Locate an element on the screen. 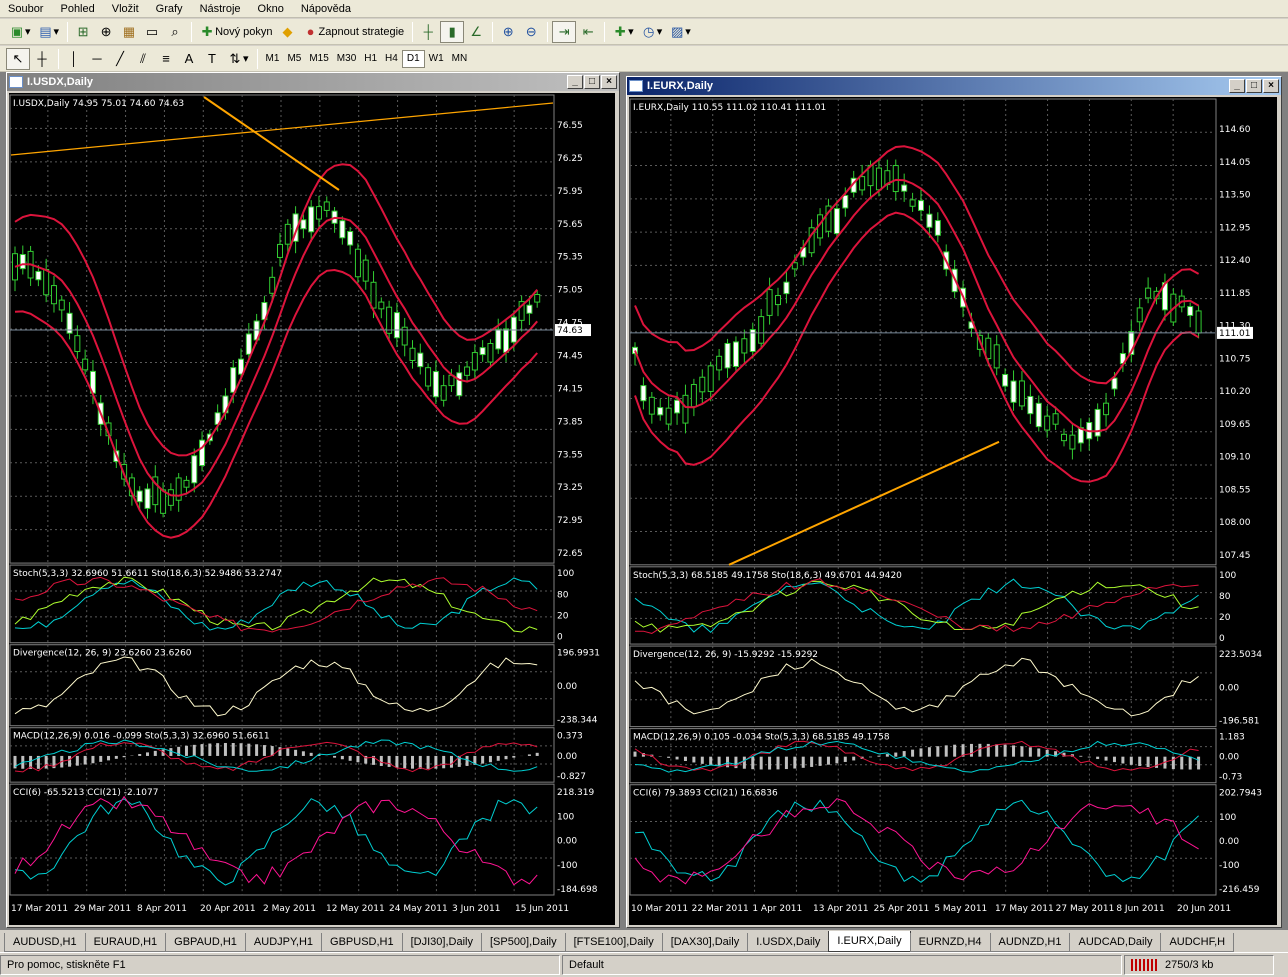 This screenshot has width=1288, height=977. menu-tools: Nástroje is located at coordinates (221, 9).